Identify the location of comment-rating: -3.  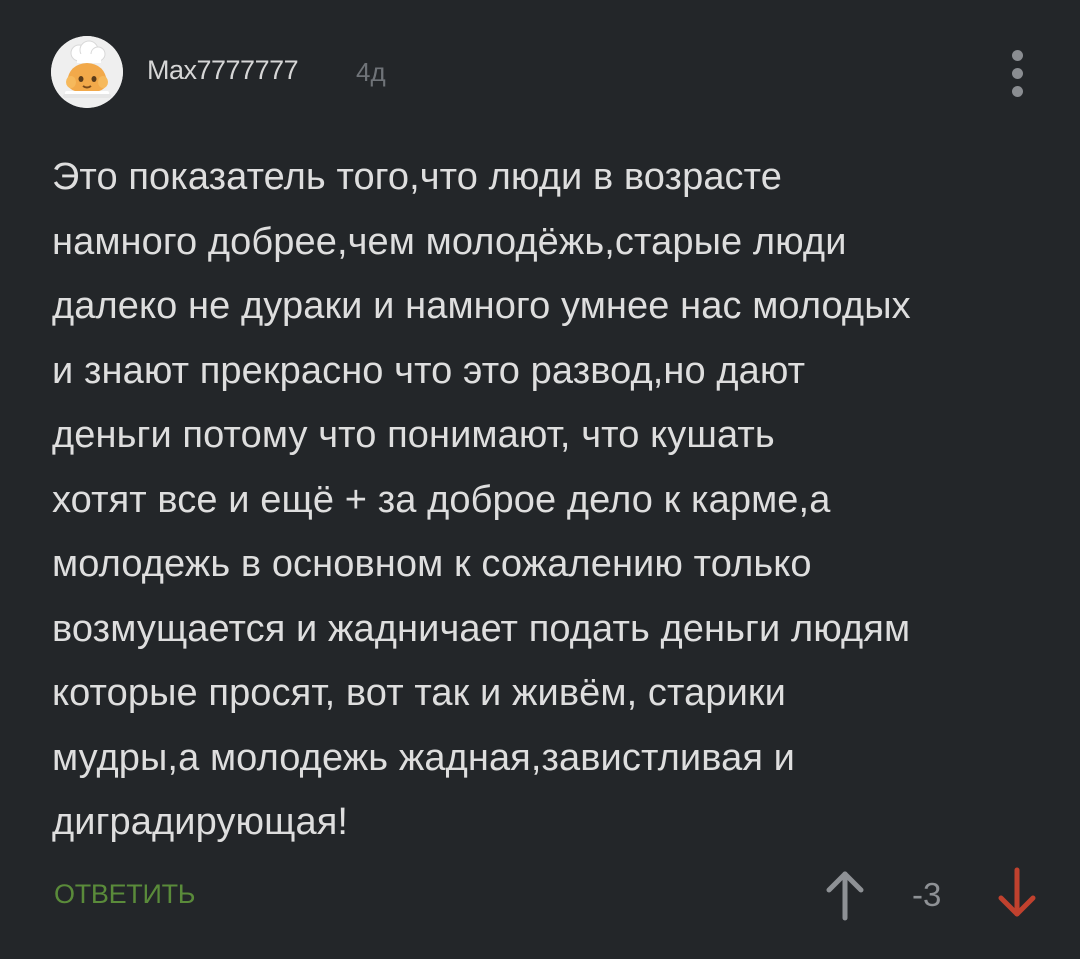
(927, 894).